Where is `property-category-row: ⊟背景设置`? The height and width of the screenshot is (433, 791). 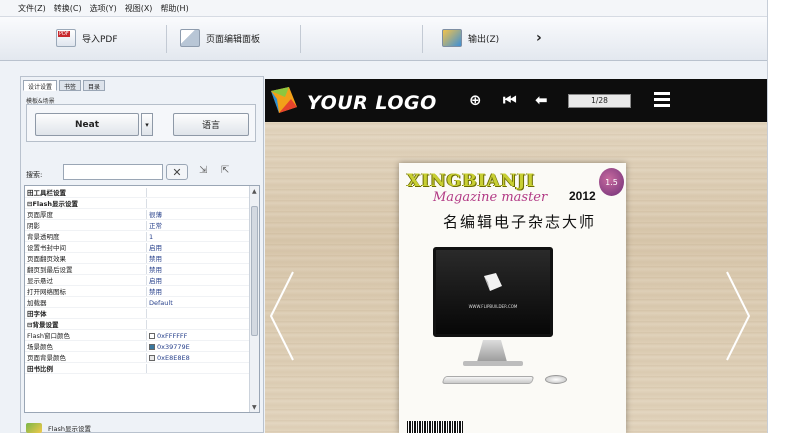 property-category-row: ⊟背景设置 is located at coordinates (137, 325).